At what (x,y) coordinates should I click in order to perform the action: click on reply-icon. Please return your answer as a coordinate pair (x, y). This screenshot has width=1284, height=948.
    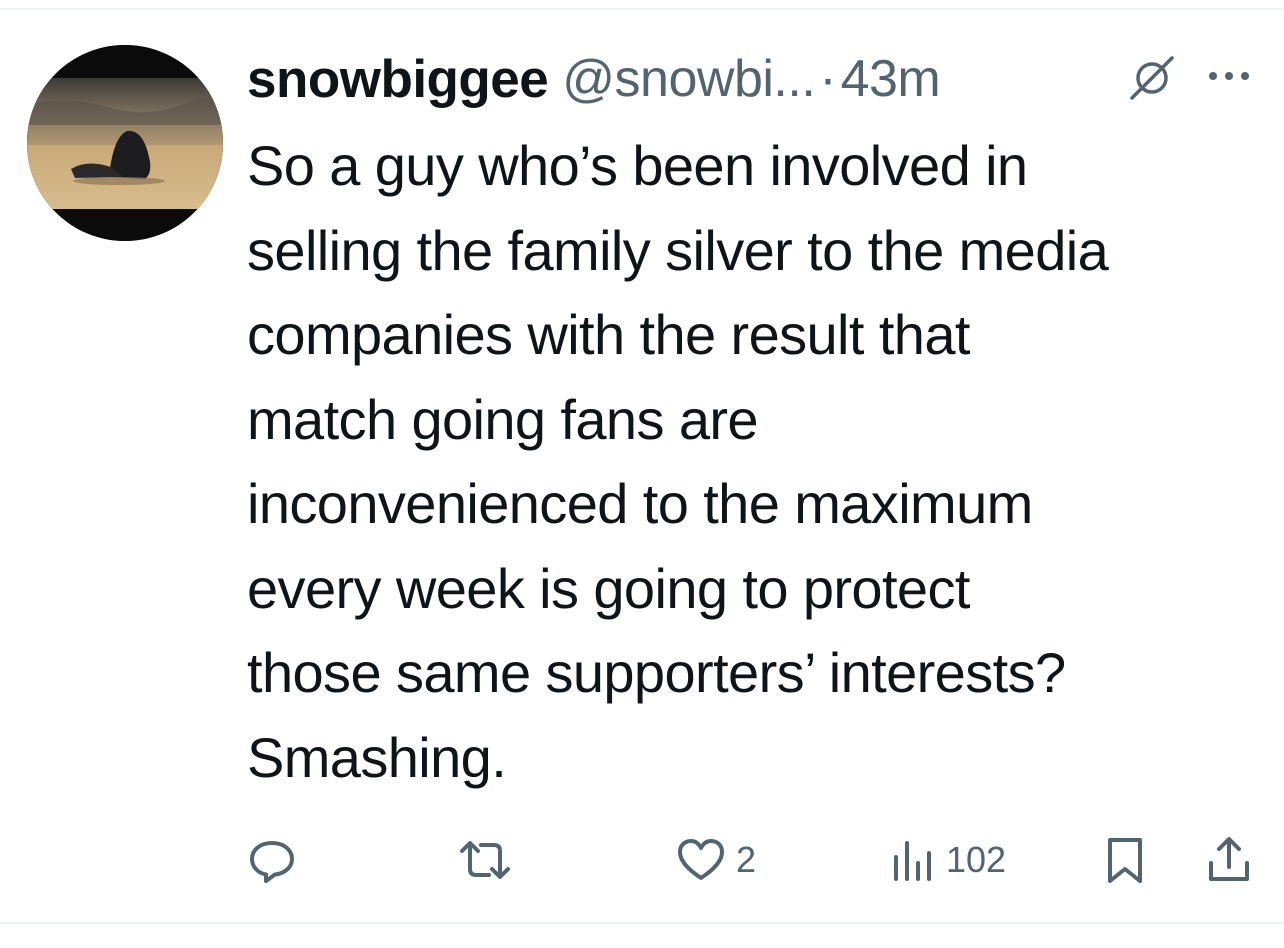
    Looking at the image, I should click on (272, 862).